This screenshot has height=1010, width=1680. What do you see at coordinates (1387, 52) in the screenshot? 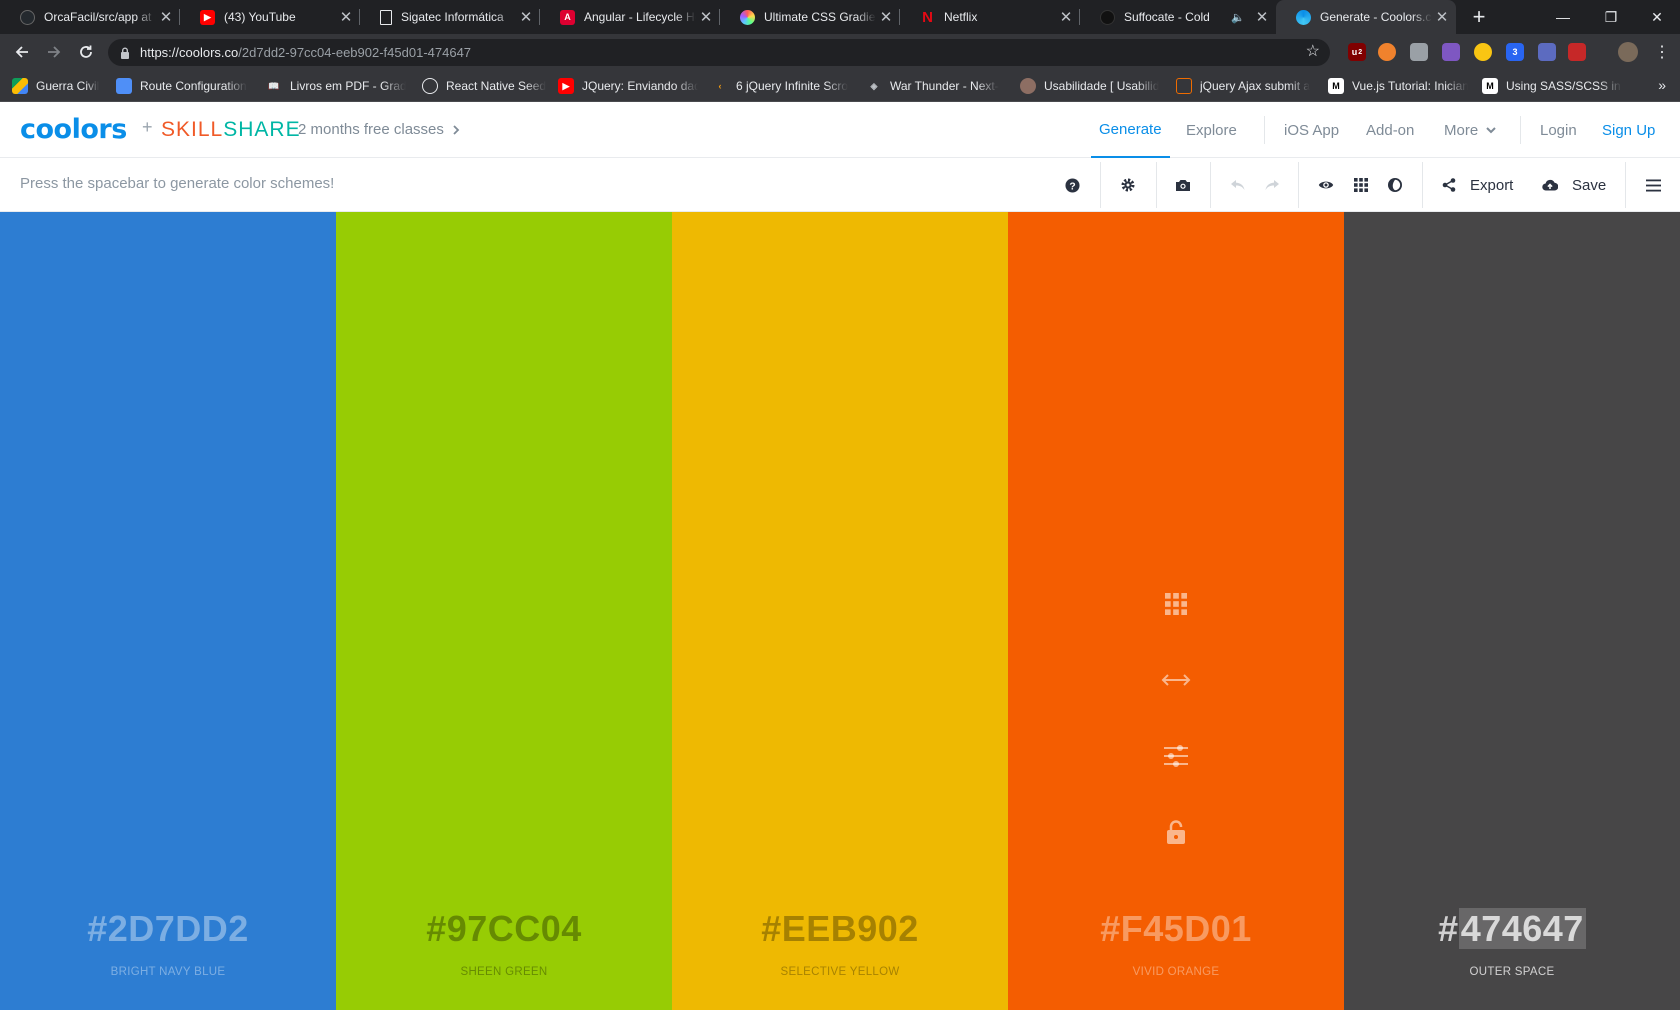
I see `orange-extension-icon` at bounding box center [1387, 52].